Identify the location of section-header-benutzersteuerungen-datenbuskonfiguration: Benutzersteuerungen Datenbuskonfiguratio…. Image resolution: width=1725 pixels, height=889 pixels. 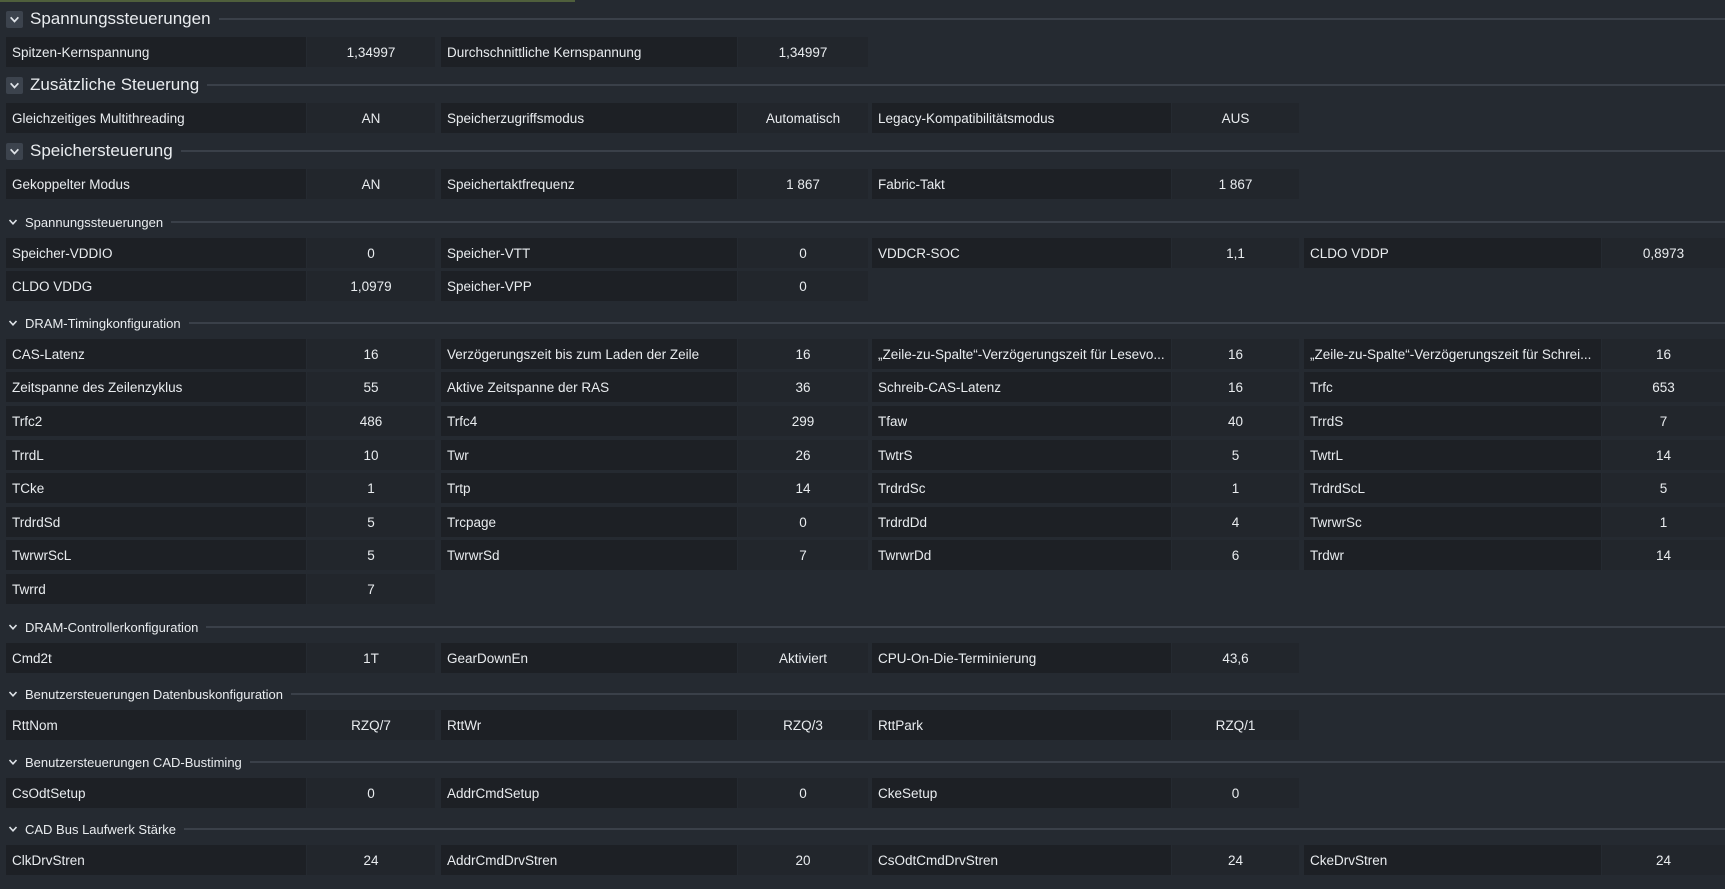
(862, 694).